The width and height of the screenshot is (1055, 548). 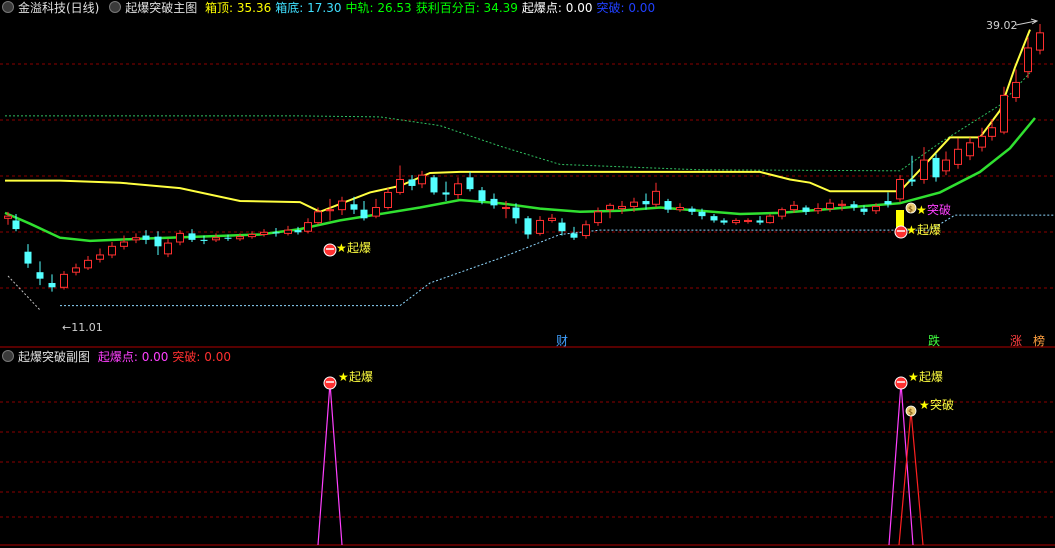 What do you see at coordinates (934, 340) in the screenshot?
I see `marker-1: 跌` at bounding box center [934, 340].